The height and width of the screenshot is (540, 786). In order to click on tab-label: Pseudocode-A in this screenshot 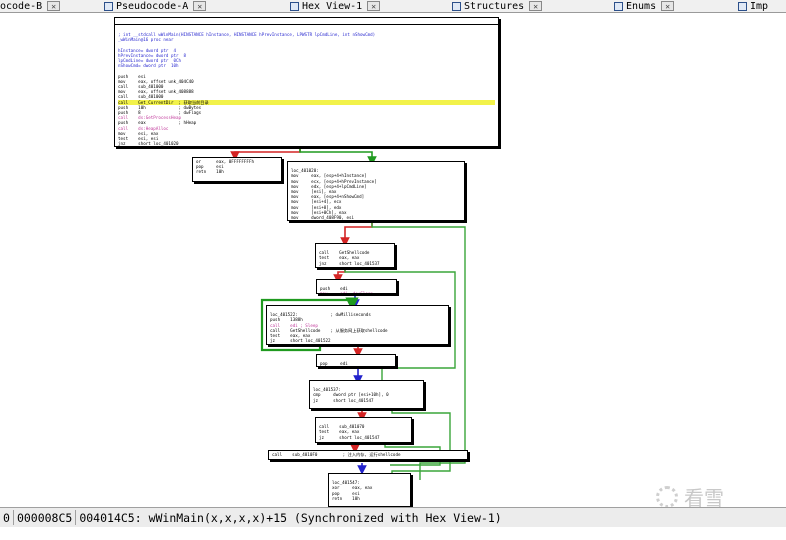, I will do `click(152, 6)`.